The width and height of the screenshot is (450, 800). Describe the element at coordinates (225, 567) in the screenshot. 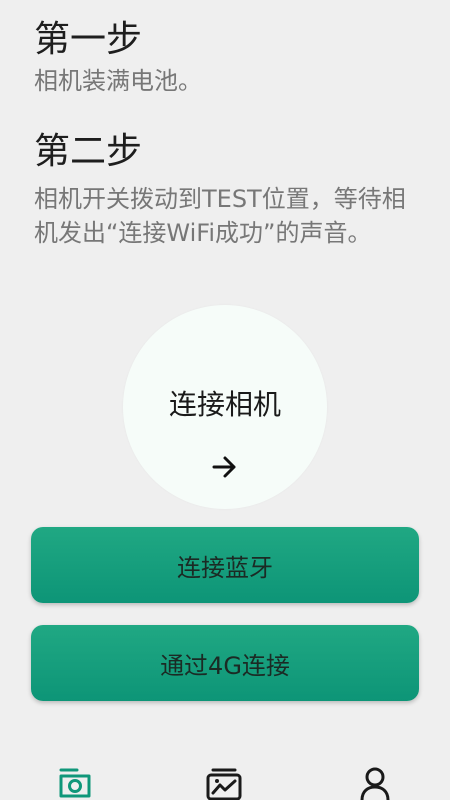

I see `connect-bluetooth-label: 连接蓝牙` at that location.